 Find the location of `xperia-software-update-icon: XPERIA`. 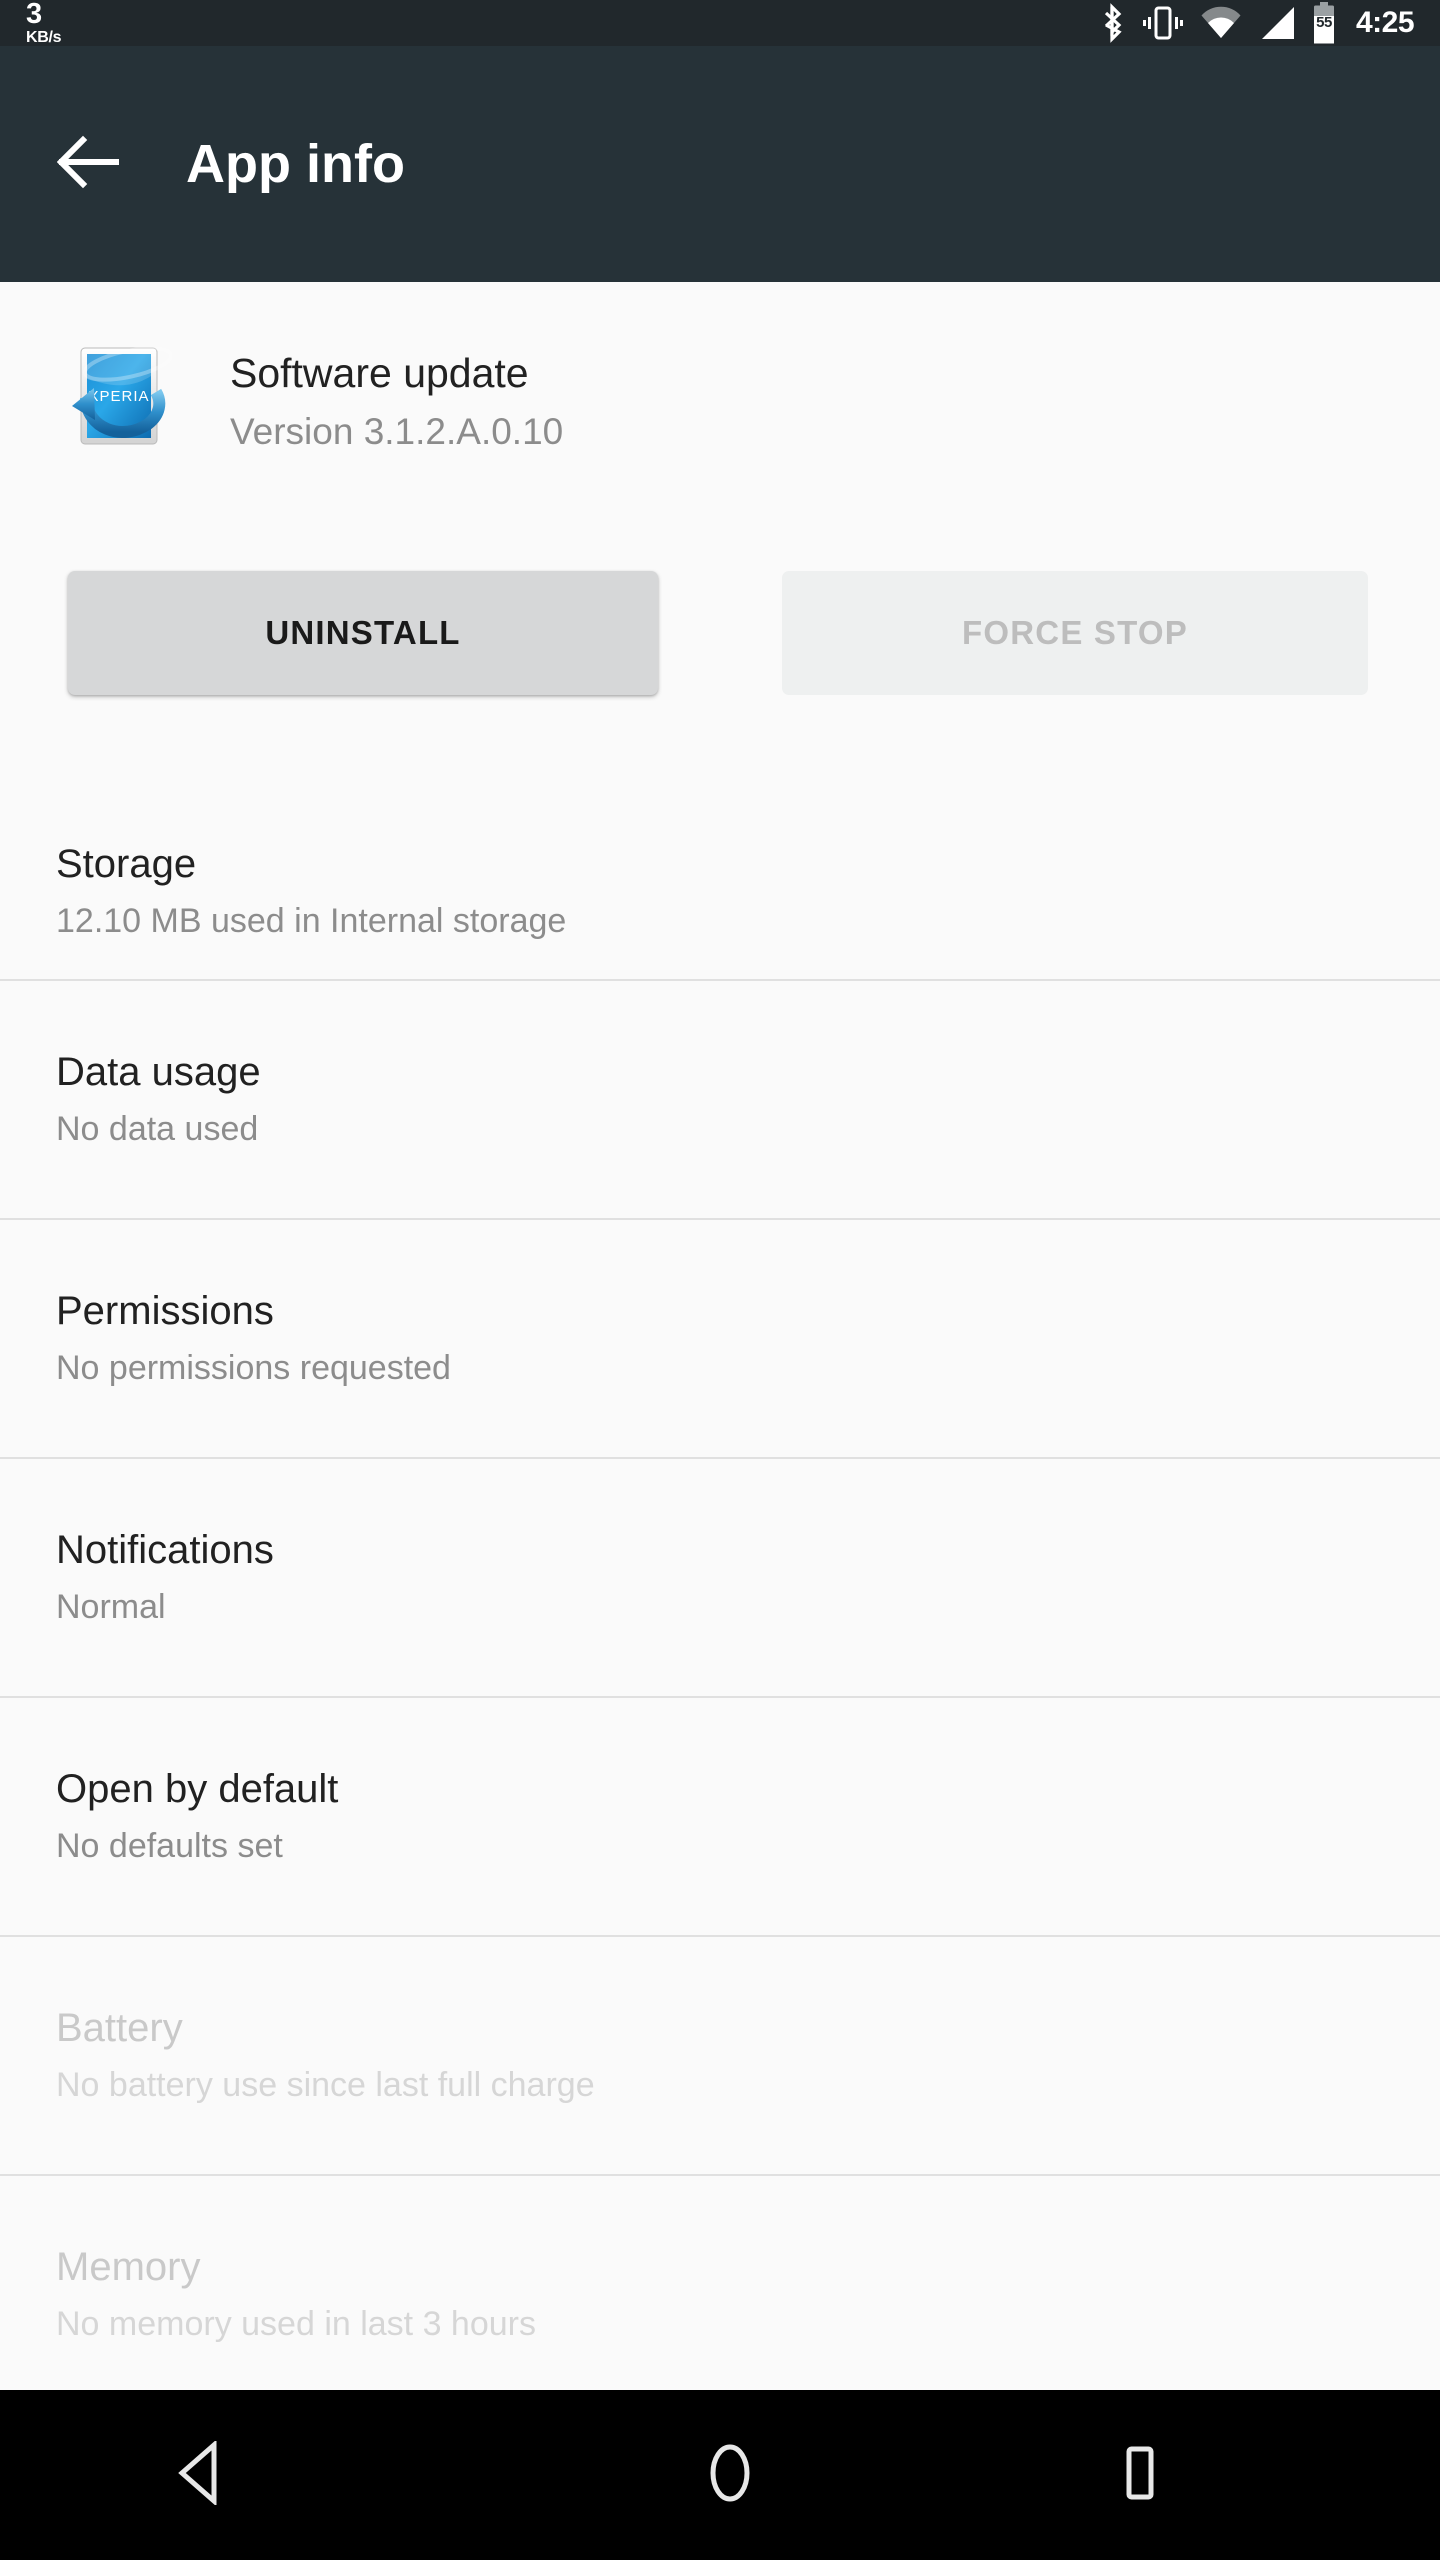

xperia-software-update-icon: XPERIA is located at coordinates (120, 396).